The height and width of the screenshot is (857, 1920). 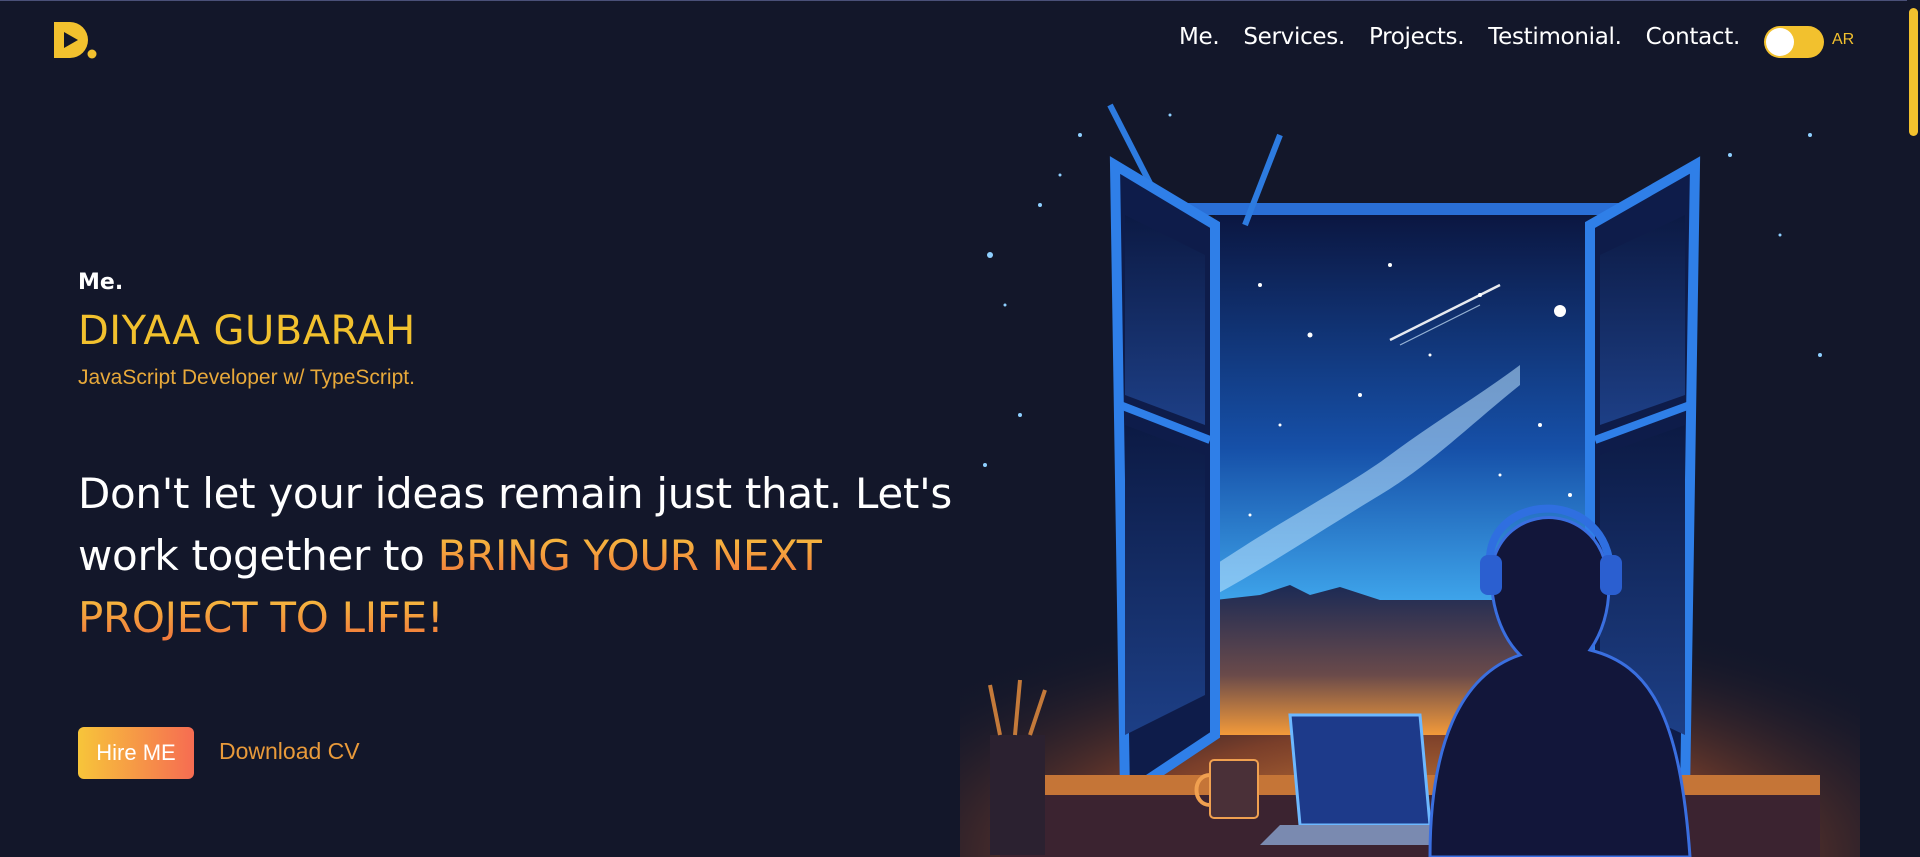 What do you see at coordinates (960, 0) in the screenshot?
I see `top-border` at bounding box center [960, 0].